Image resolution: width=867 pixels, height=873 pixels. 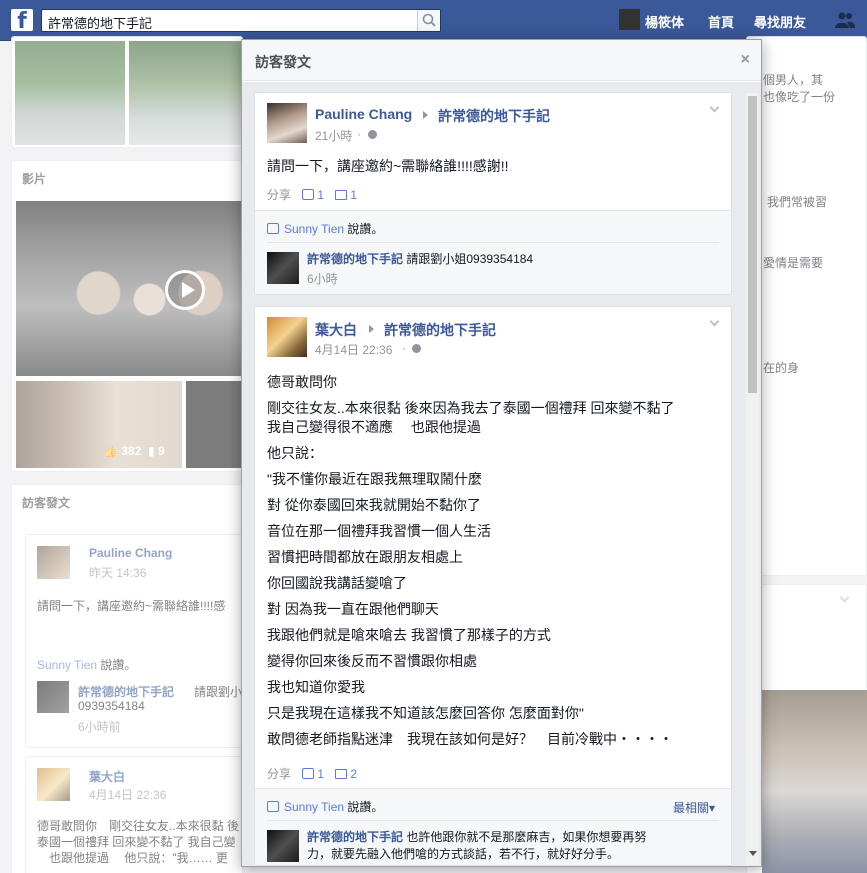 I want to click on post-actions: 分享 1 2, so click(x=312, y=773).